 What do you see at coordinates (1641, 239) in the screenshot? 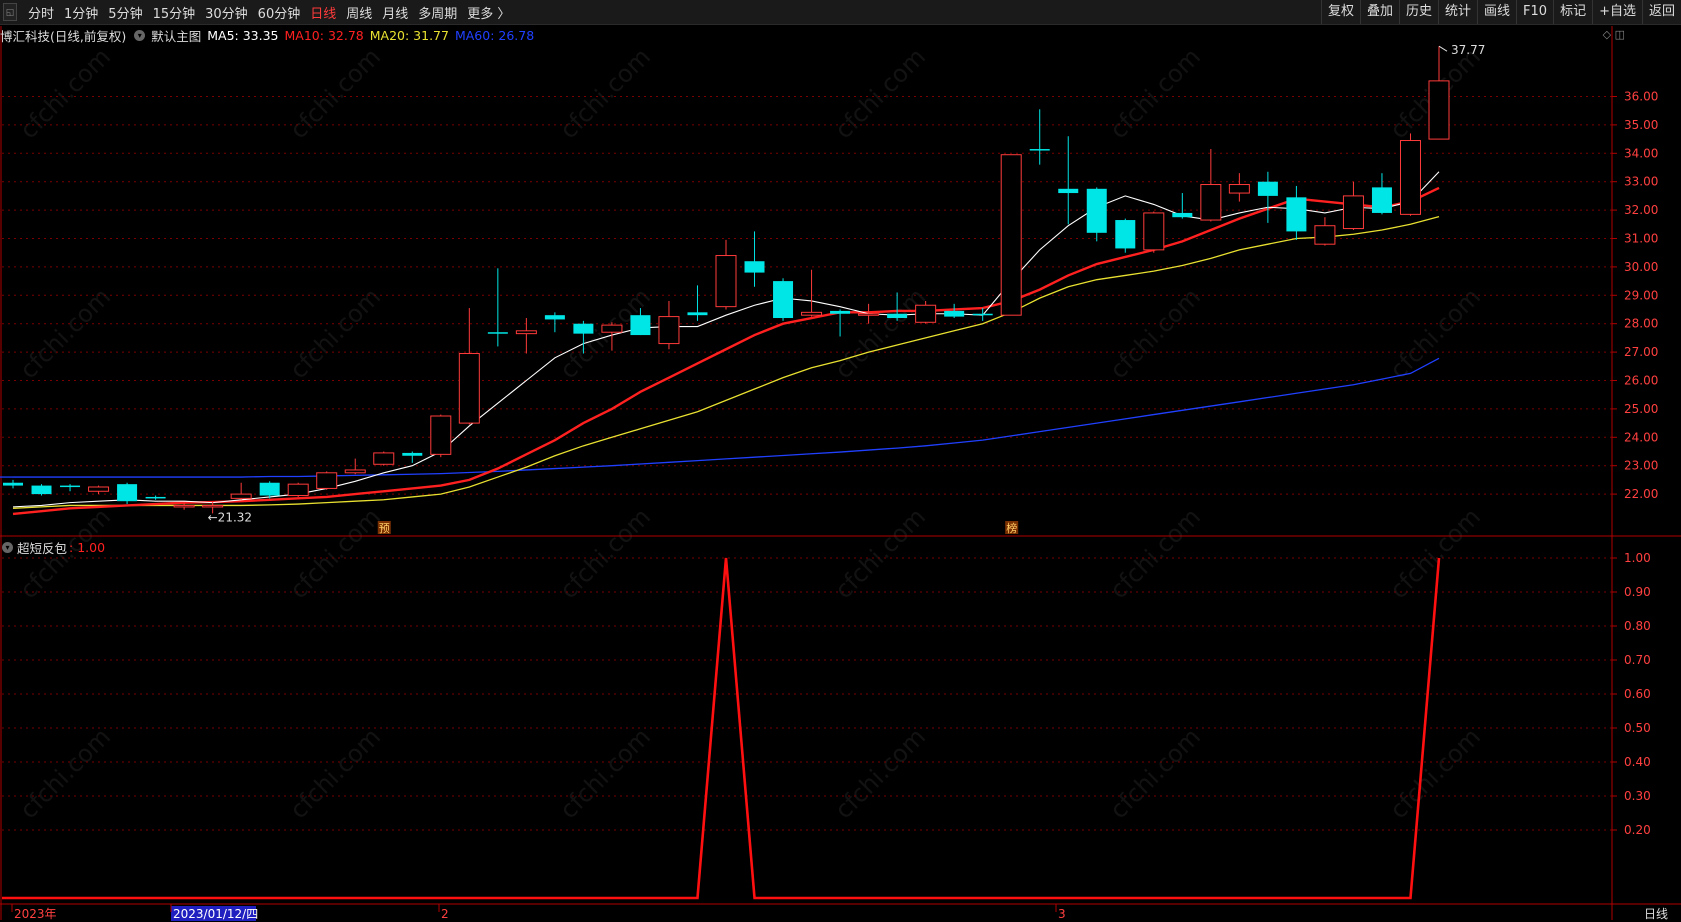
I see `y-tick-label: 31.00` at bounding box center [1641, 239].